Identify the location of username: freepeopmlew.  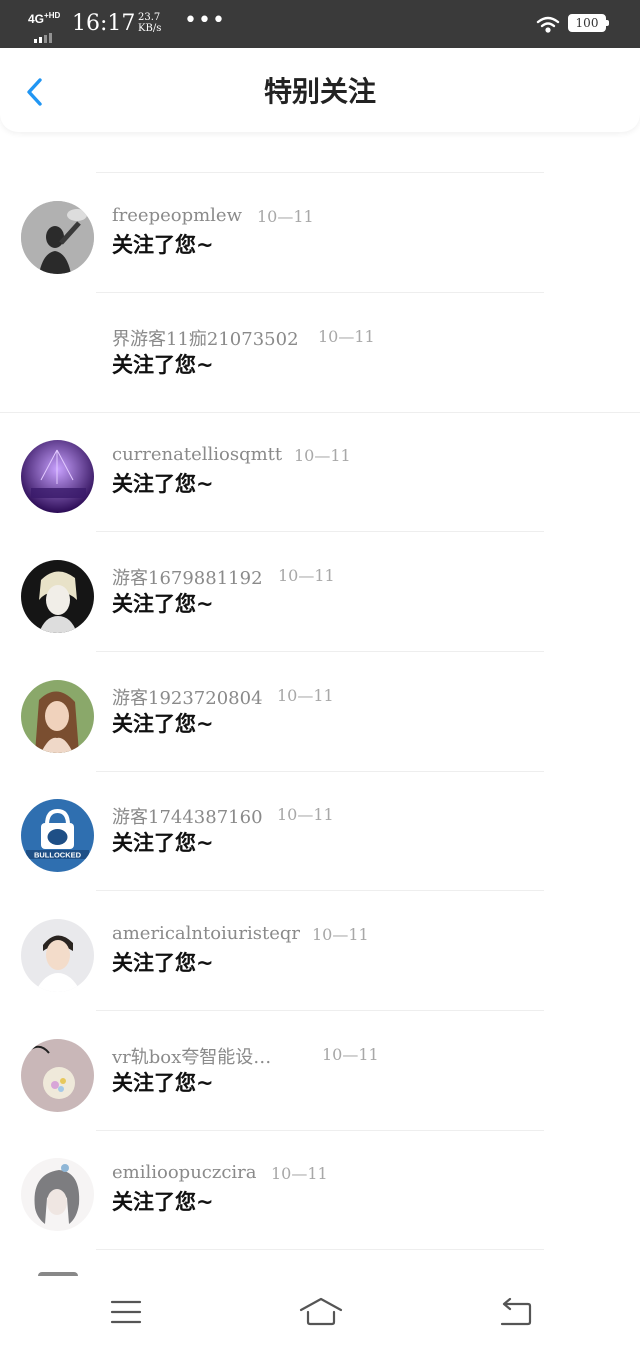
(177, 215).